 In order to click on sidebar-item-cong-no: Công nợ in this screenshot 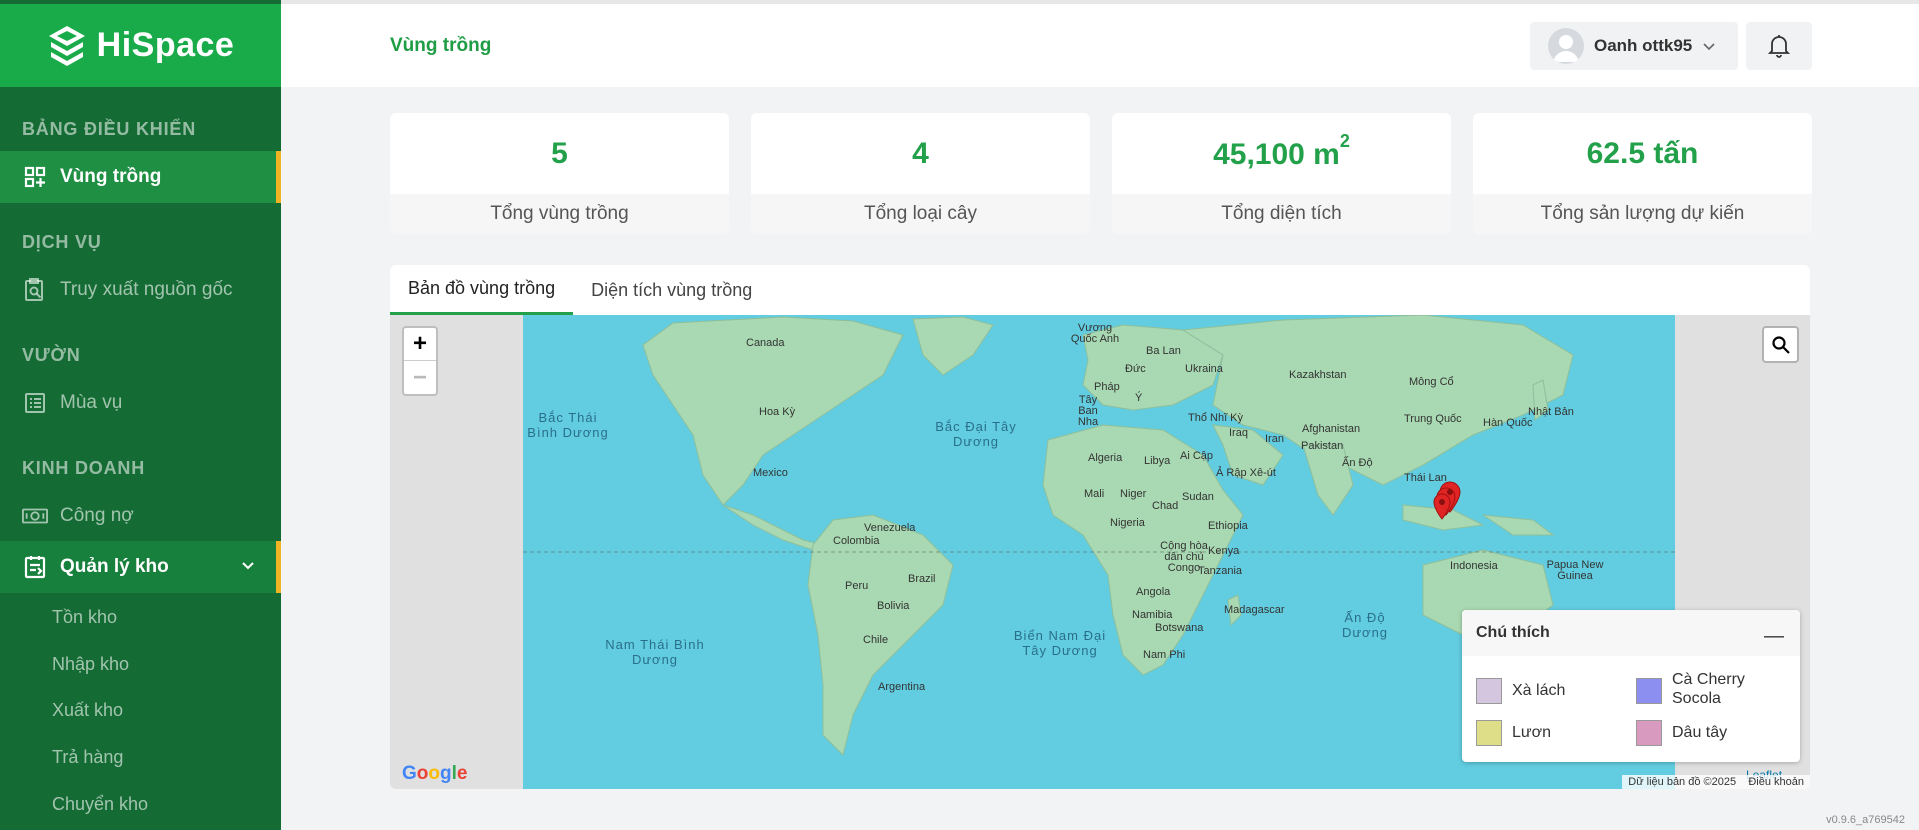, I will do `click(140, 516)`.